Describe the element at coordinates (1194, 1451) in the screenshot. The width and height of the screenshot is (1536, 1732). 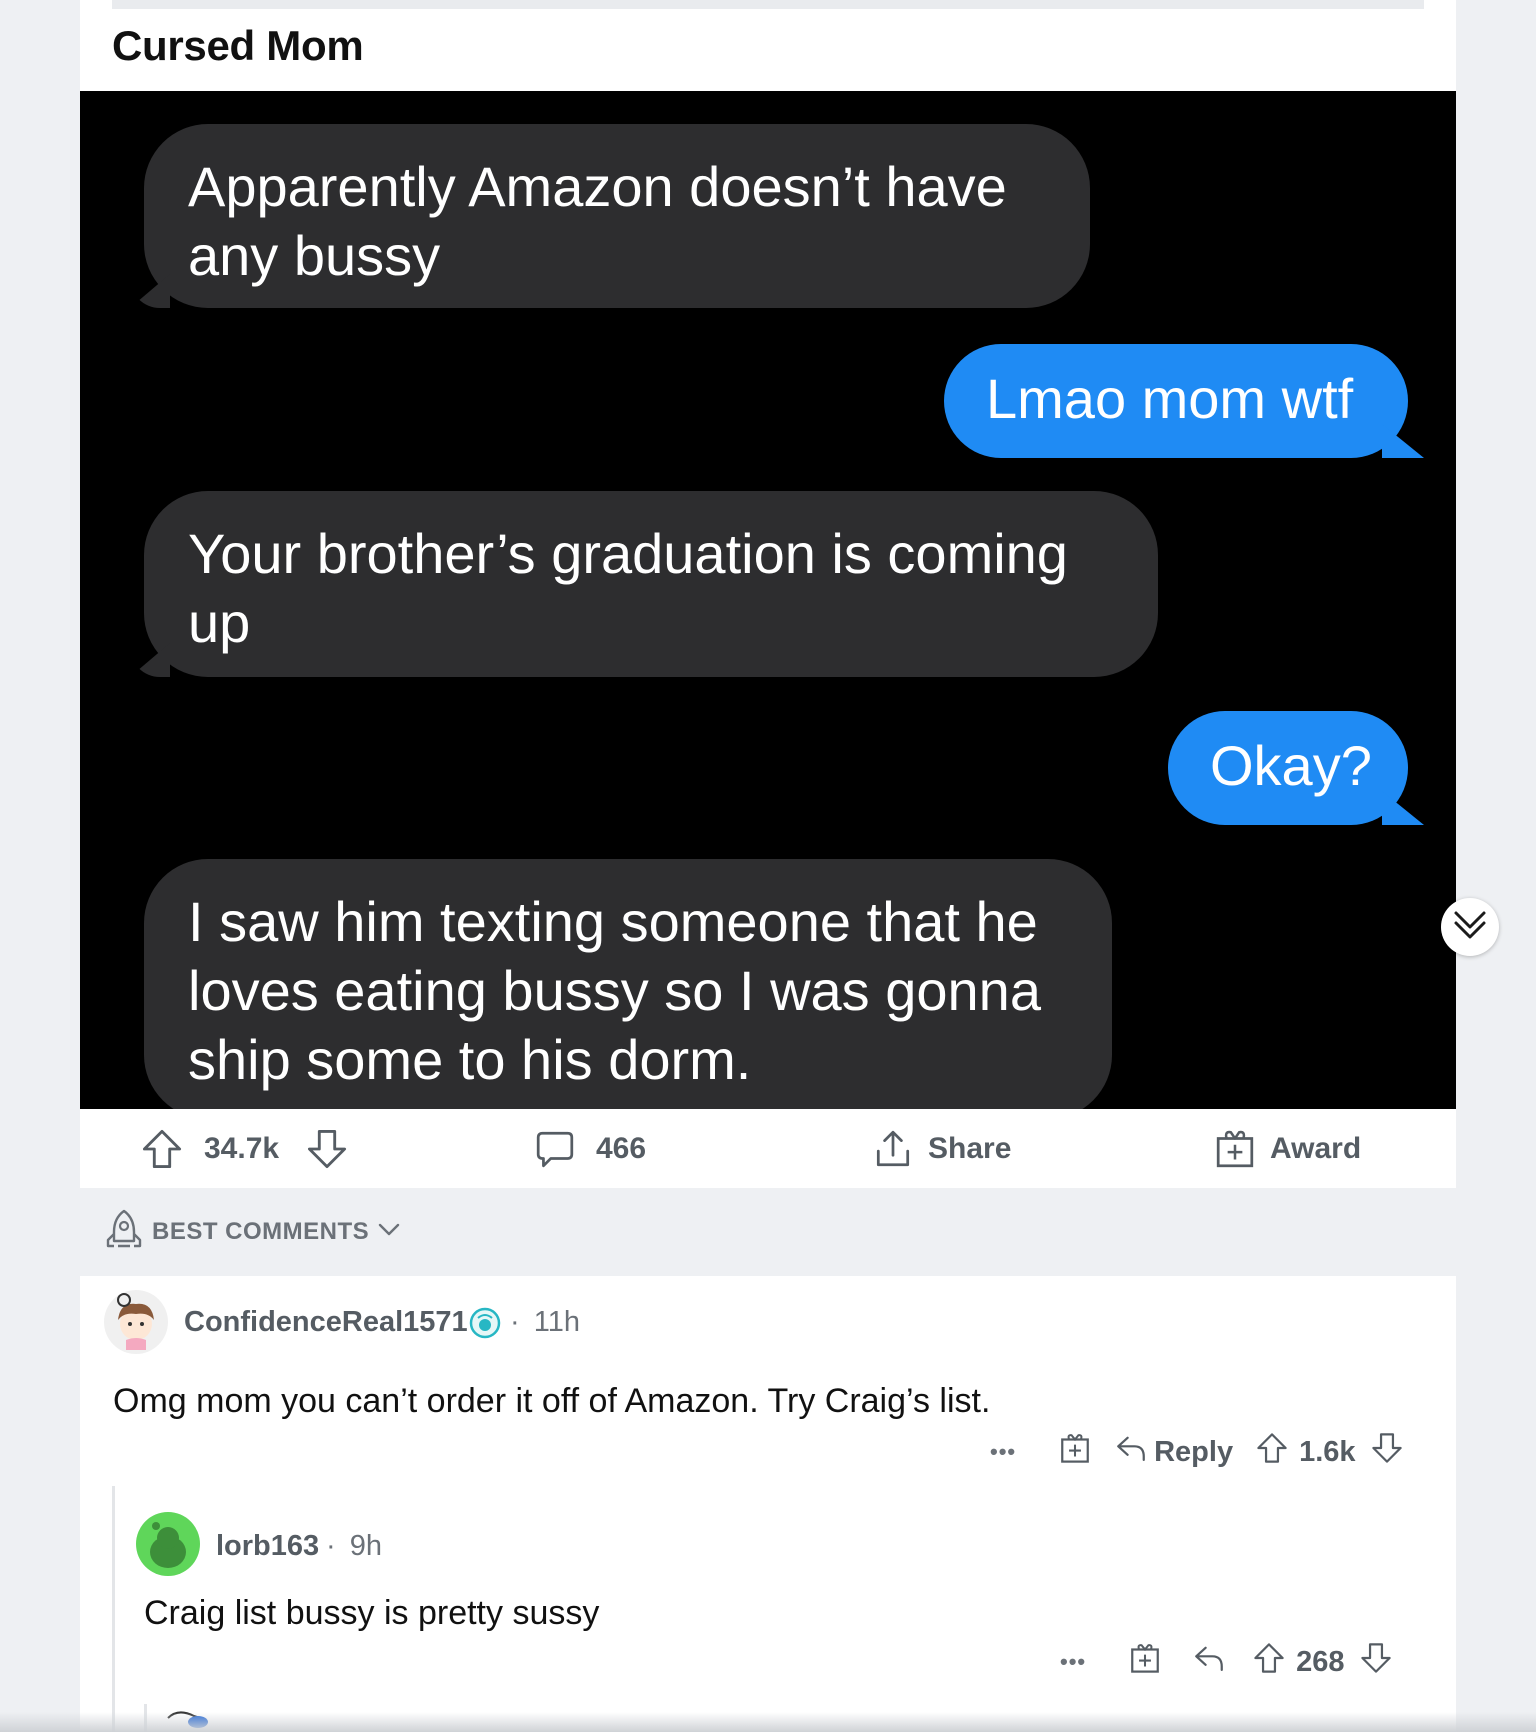
I see `reply-label: Reply` at that location.